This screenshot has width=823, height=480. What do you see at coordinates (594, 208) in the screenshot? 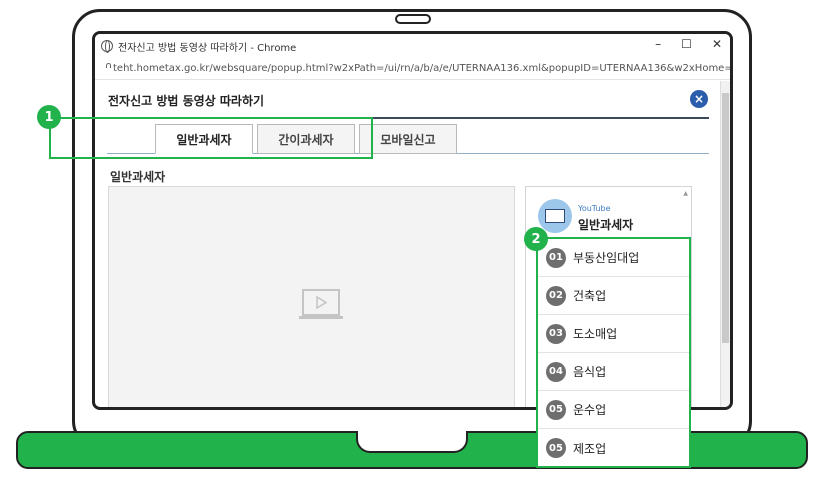
I see `youtube-label: YouTube` at bounding box center [594, 208].